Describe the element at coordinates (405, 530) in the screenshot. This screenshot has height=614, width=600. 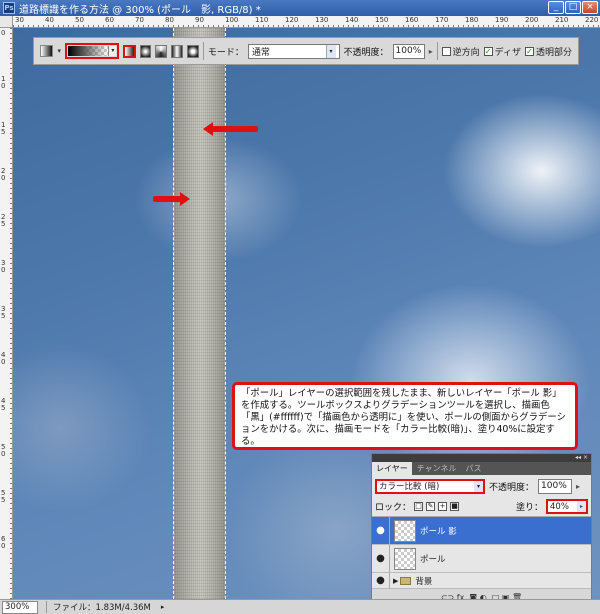
I see `layer-thumbnail` at that location.